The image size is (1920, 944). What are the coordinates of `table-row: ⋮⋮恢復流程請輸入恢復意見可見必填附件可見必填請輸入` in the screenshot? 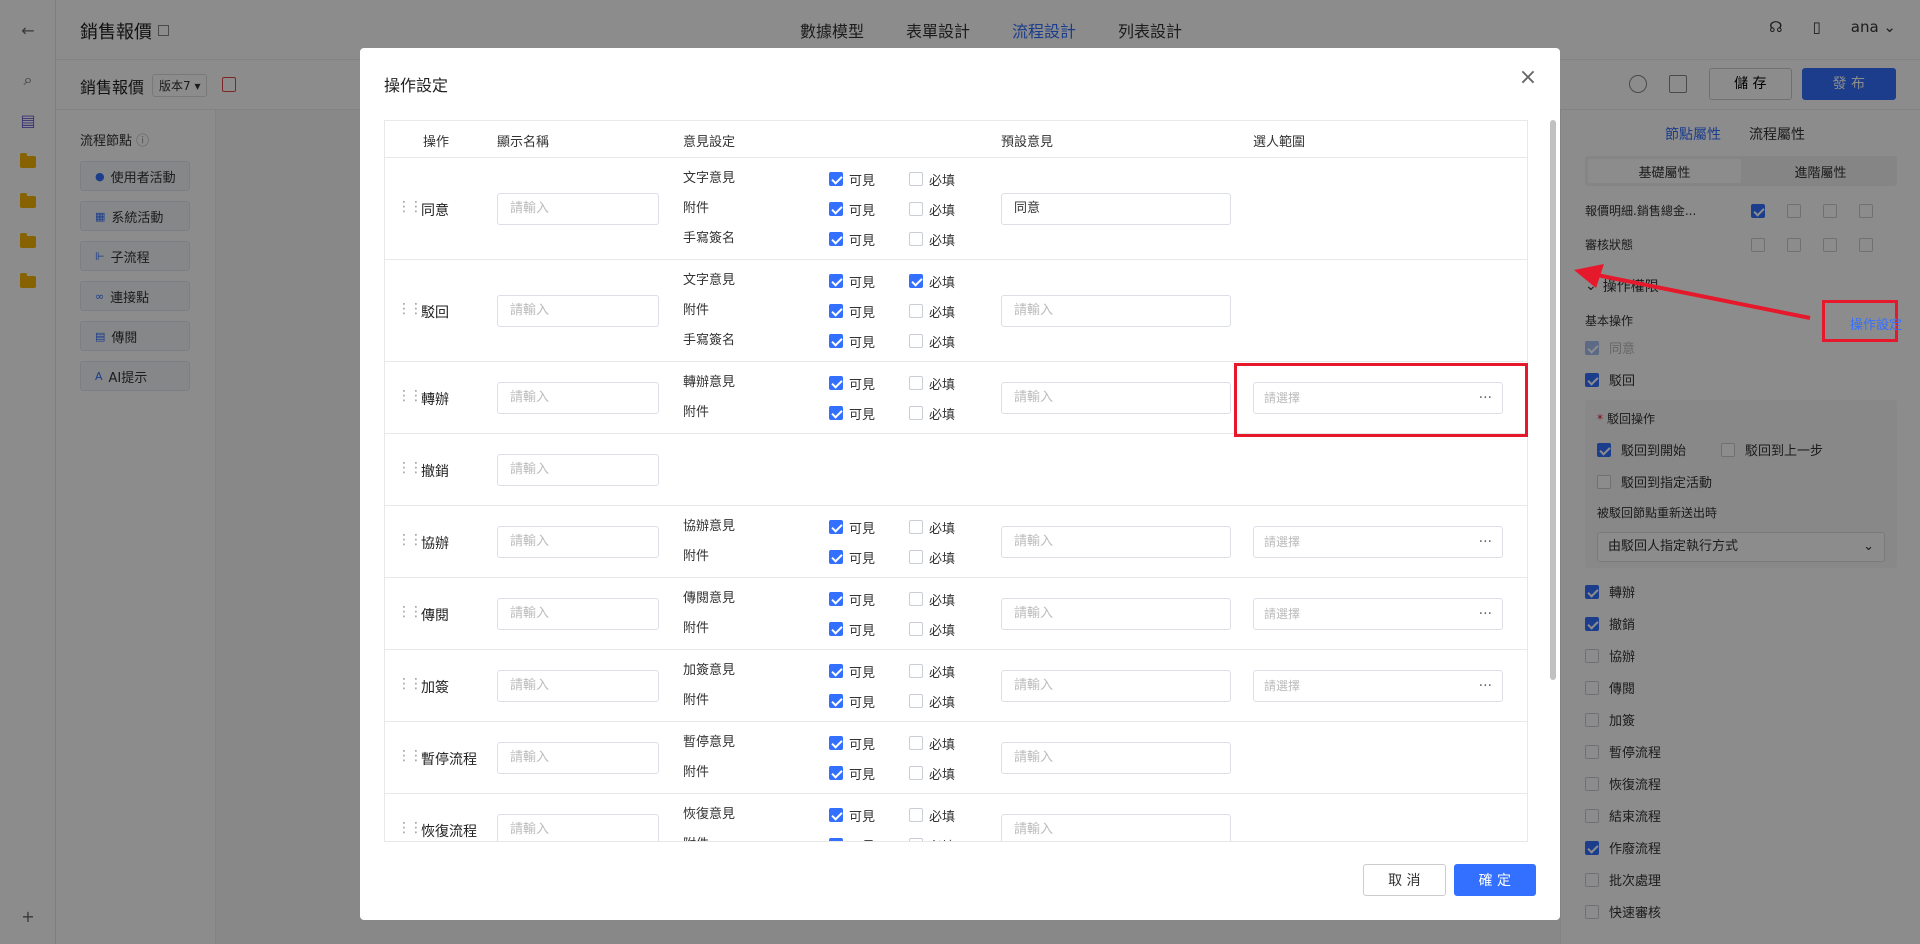 It's located at (956, 817).